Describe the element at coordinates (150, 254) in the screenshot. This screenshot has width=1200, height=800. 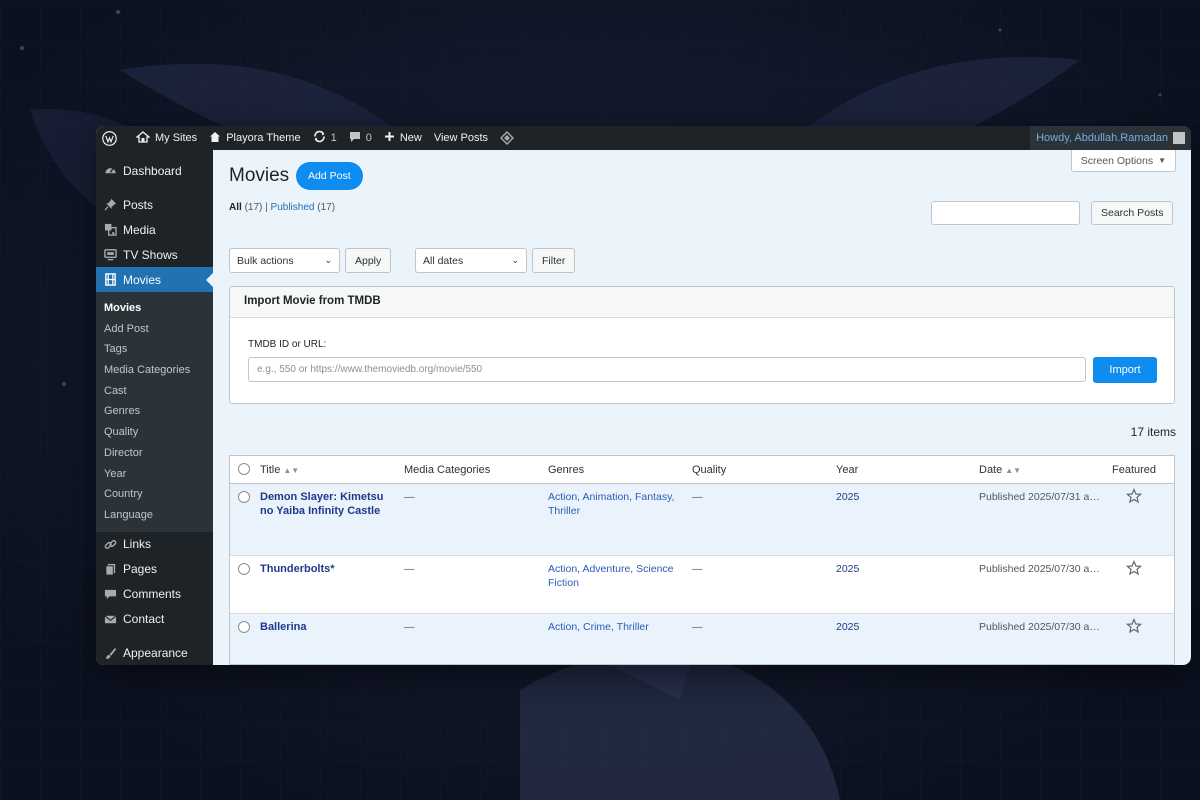
I see `sidebar-item-label: TV Shows` at that location.